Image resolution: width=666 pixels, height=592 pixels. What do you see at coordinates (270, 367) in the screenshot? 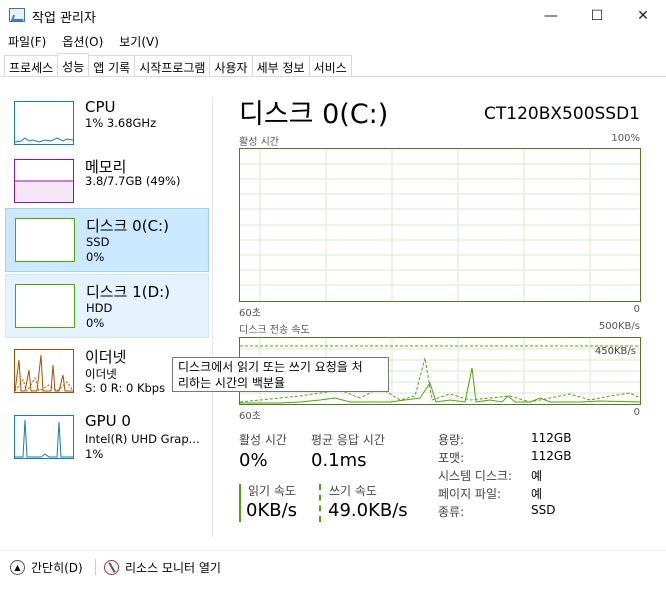
I see `tooltip-line-1: 디스크에서 읽기 또는 쓰기 요청을 처` at bounding box center [270, 367].